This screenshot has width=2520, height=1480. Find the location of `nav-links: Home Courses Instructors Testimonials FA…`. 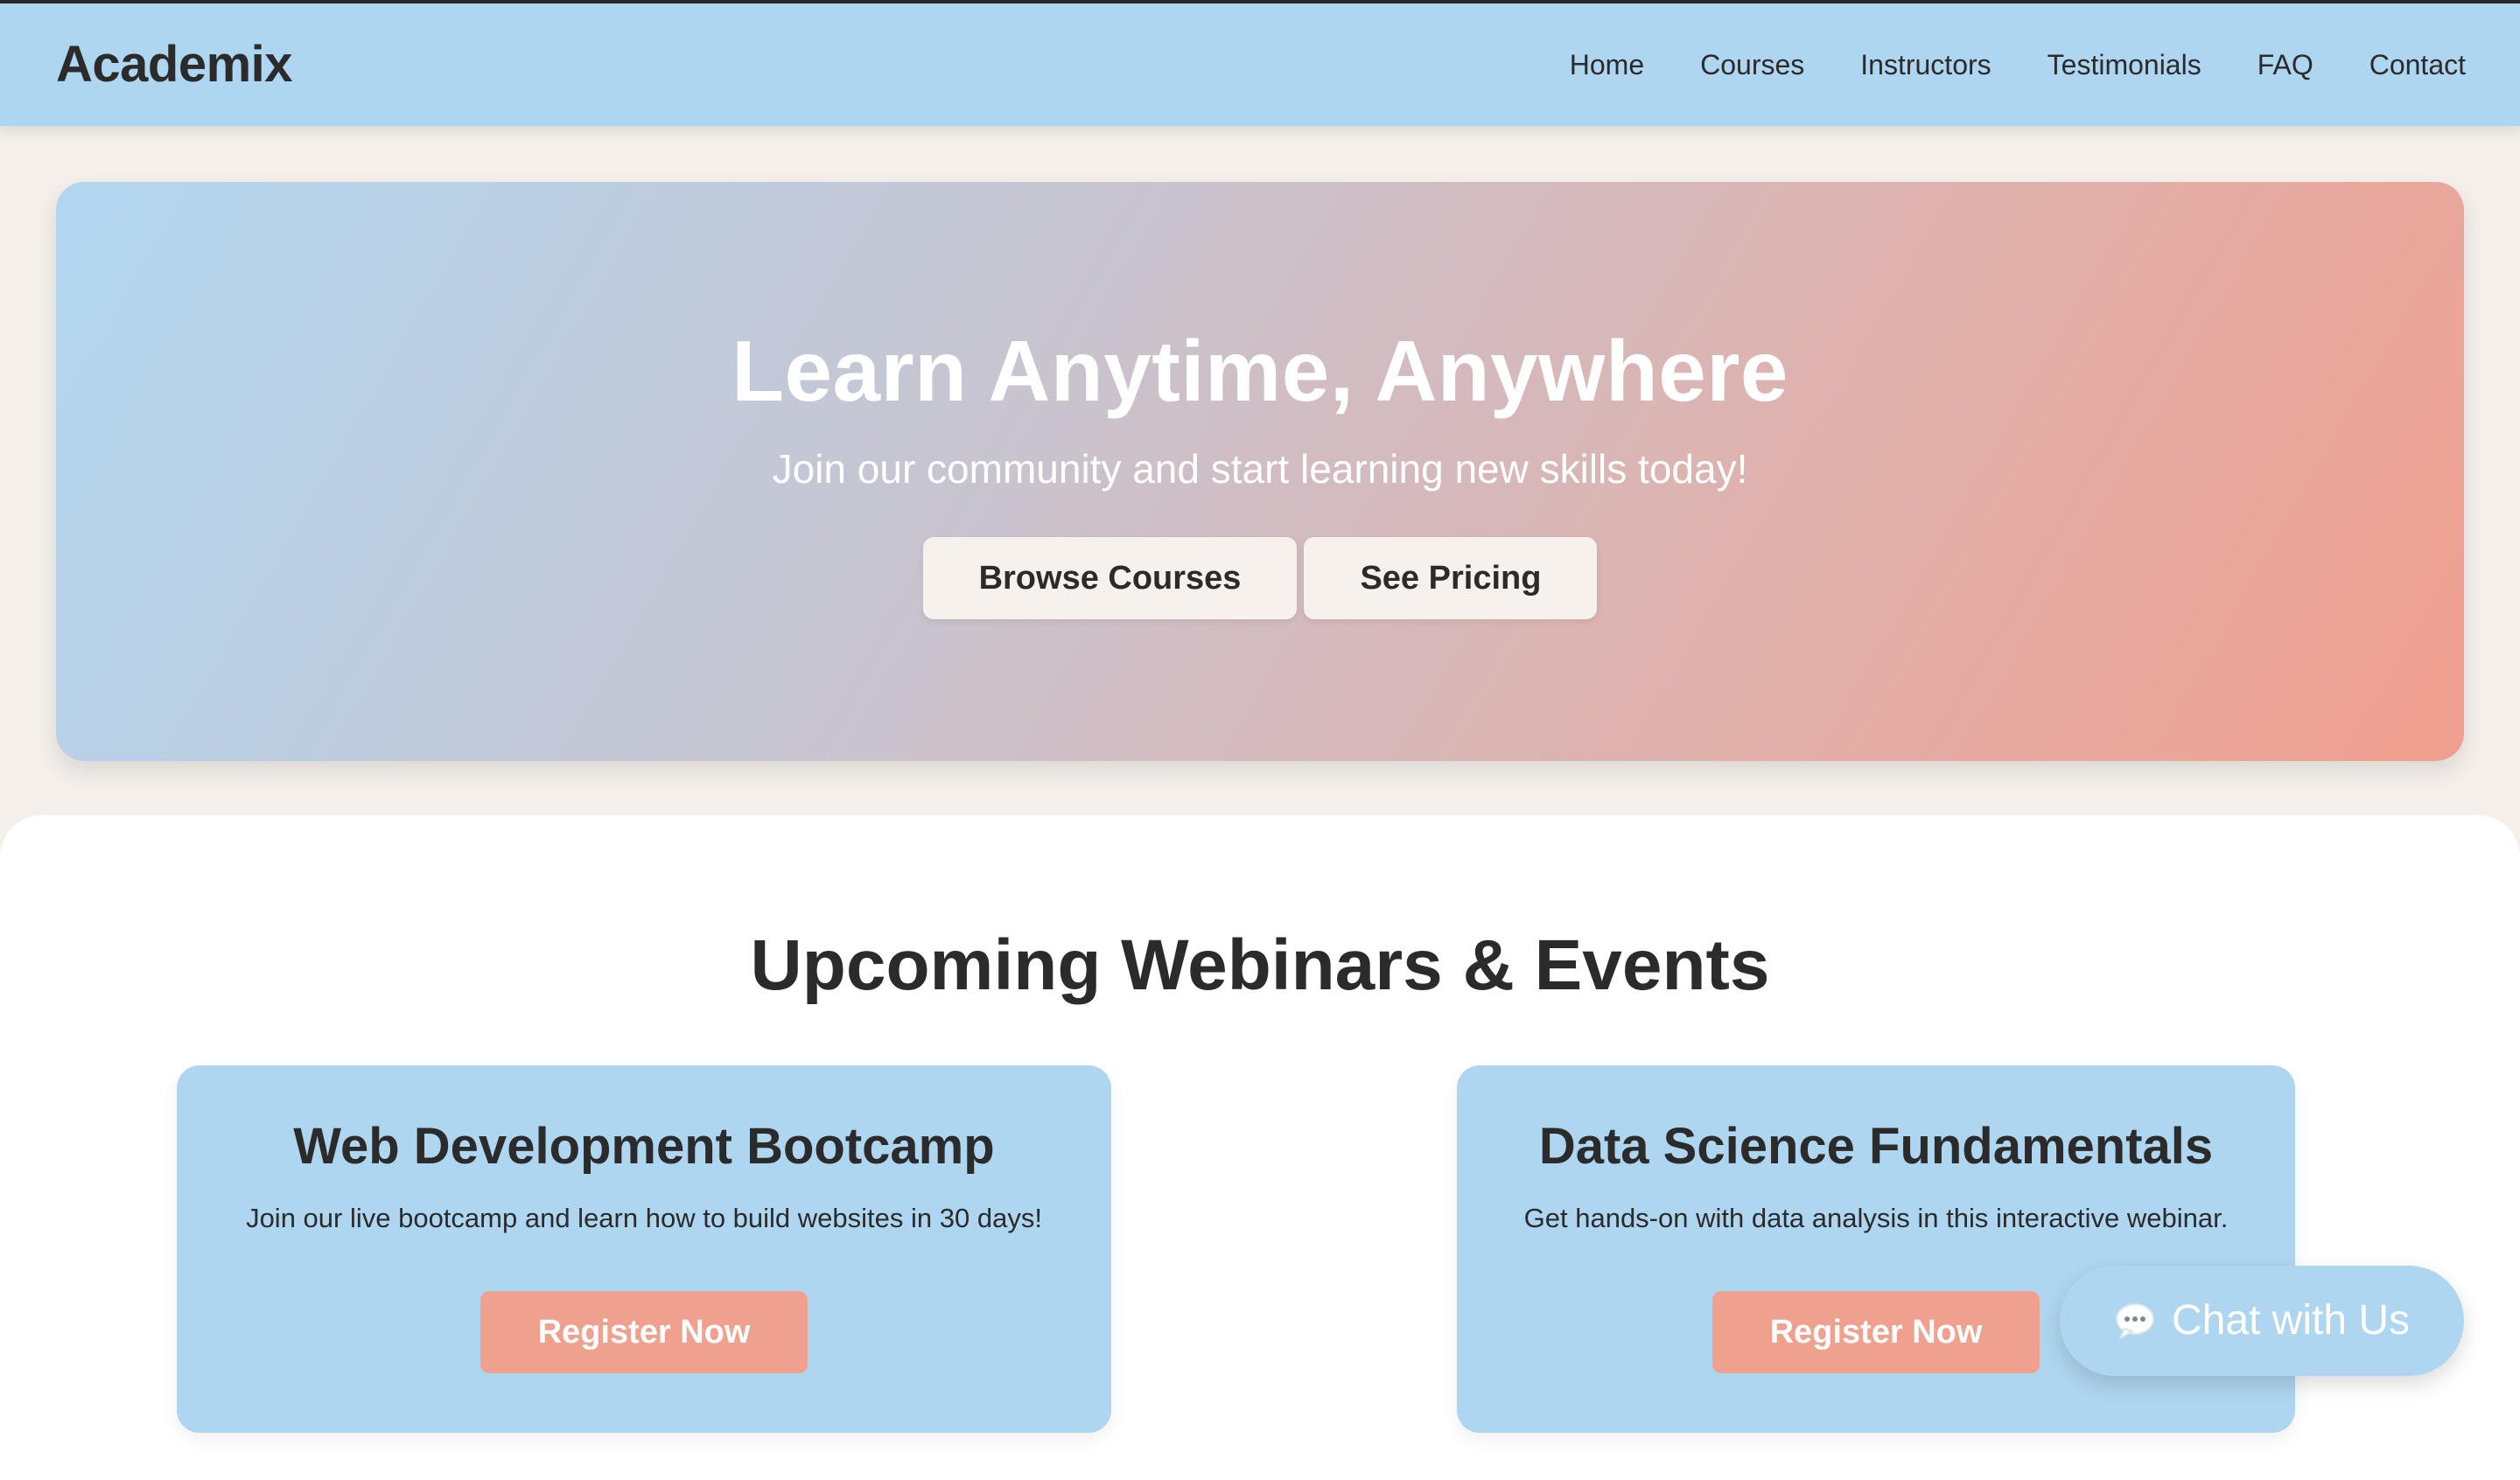

nav-links: Home Courses Instructors Testimonials FA… is located at coordinates (2018, 64).